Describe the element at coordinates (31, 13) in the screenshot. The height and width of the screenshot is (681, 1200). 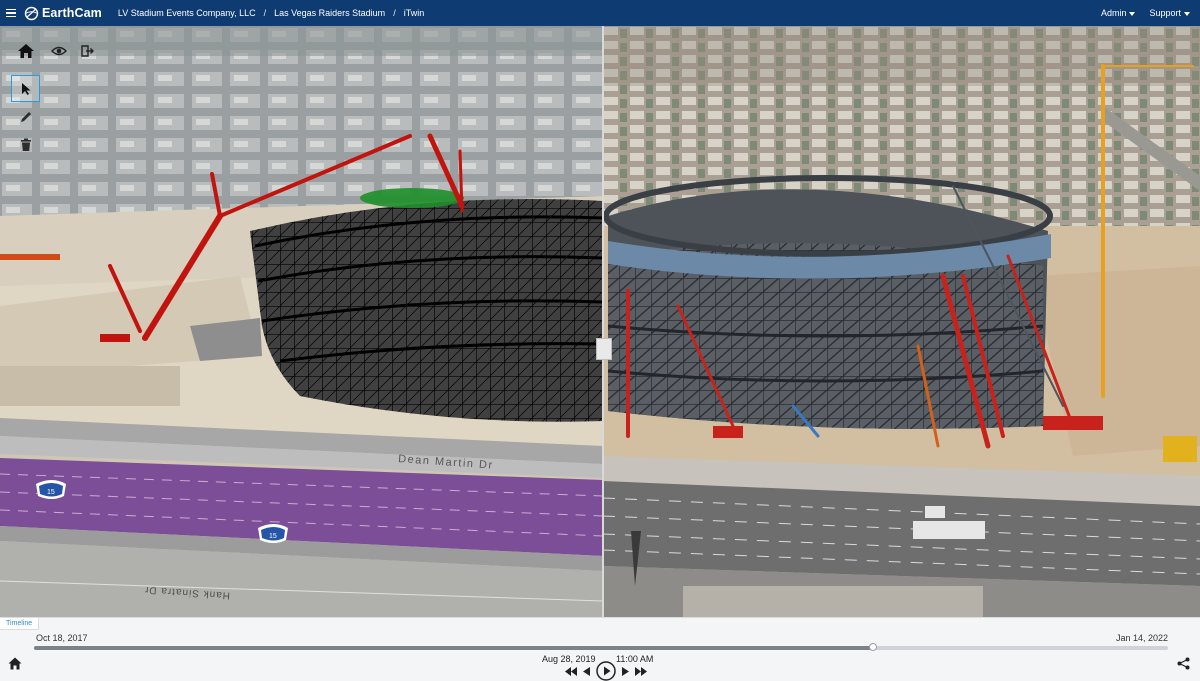
I see `globe-logo-icon` at that location.